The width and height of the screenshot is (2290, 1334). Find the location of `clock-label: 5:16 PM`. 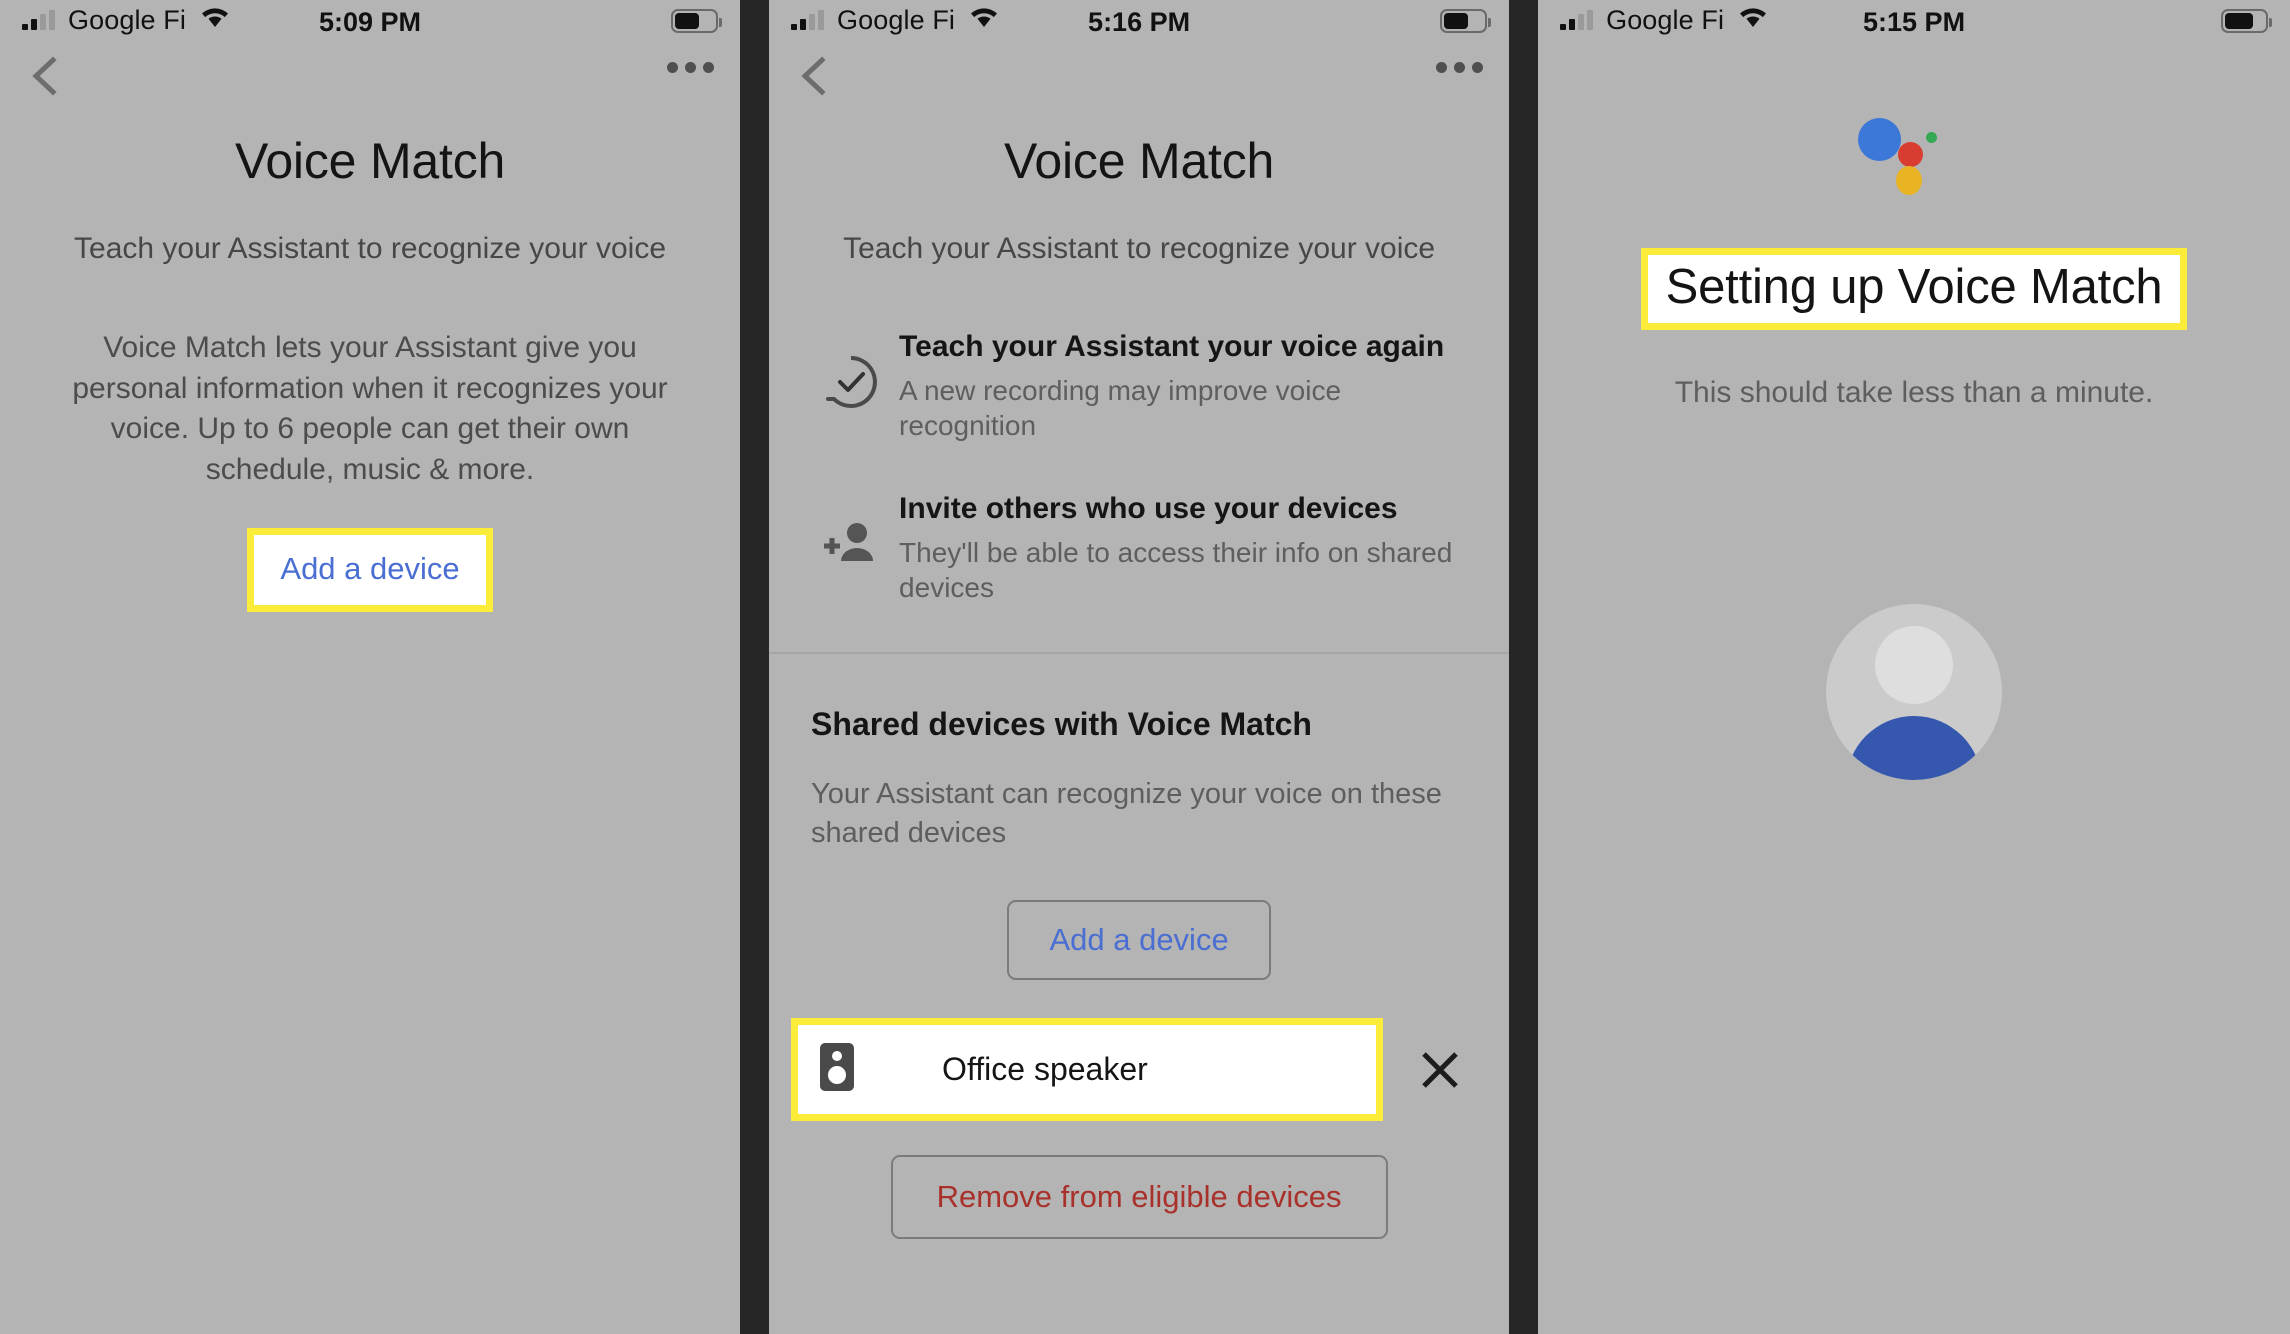

clock-label: 5:16 PM is located at coordinates (1139, 22).